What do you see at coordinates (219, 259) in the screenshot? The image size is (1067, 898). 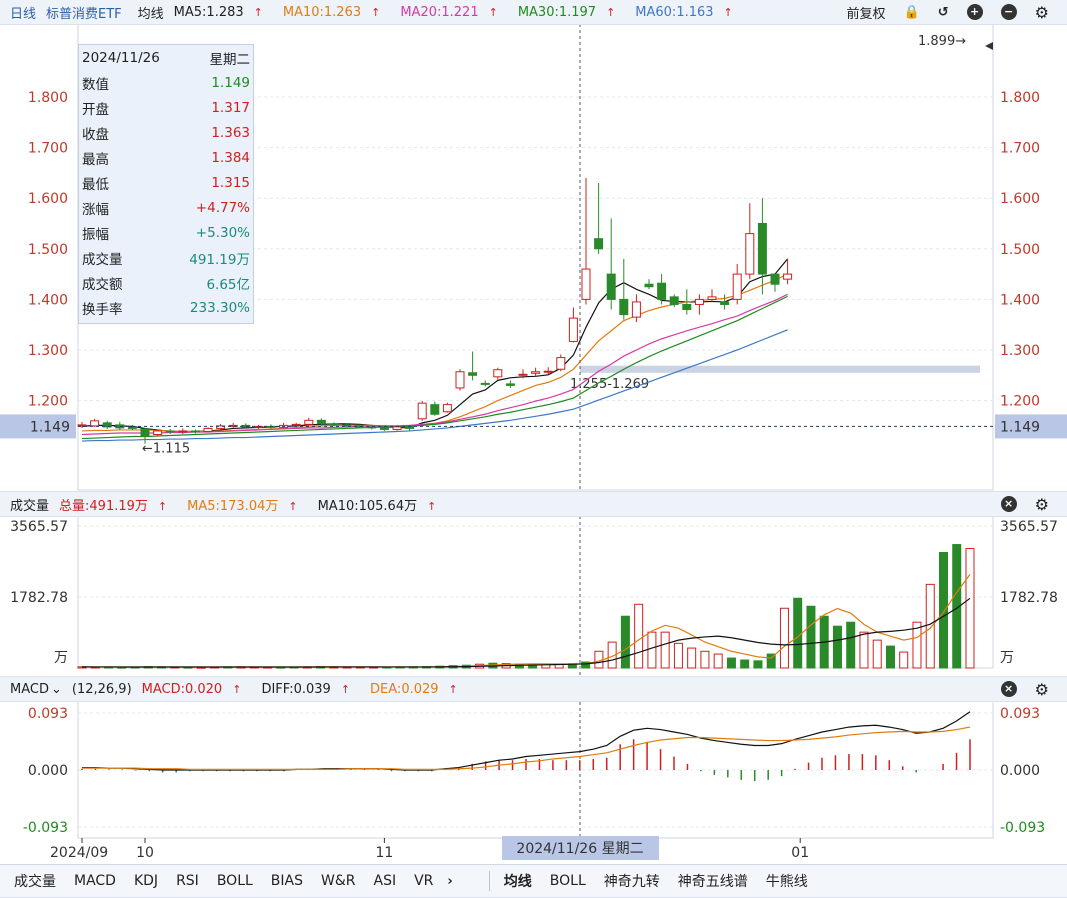 I see `info-value: 491.19万` at bounding box center [219, 259].